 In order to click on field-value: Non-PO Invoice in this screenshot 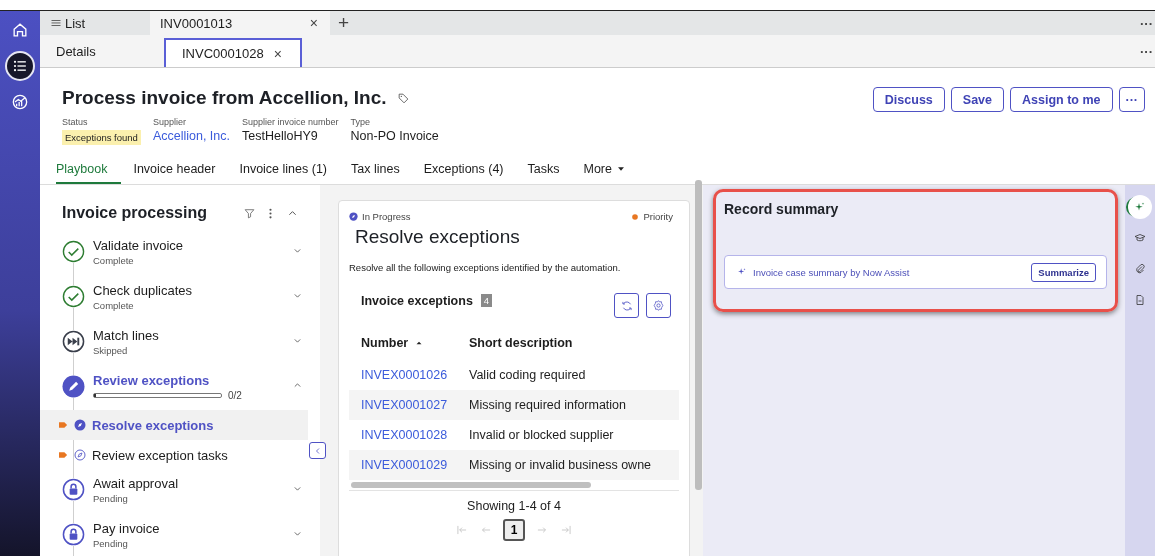, I will do `click(394, 136)`.